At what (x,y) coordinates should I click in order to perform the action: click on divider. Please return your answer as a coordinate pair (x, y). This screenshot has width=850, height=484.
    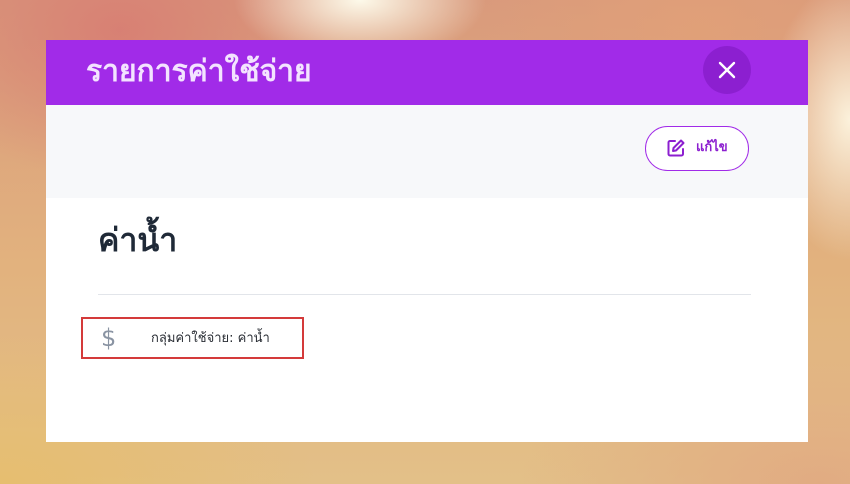
    Looking at the image, I should click on (424, 294).